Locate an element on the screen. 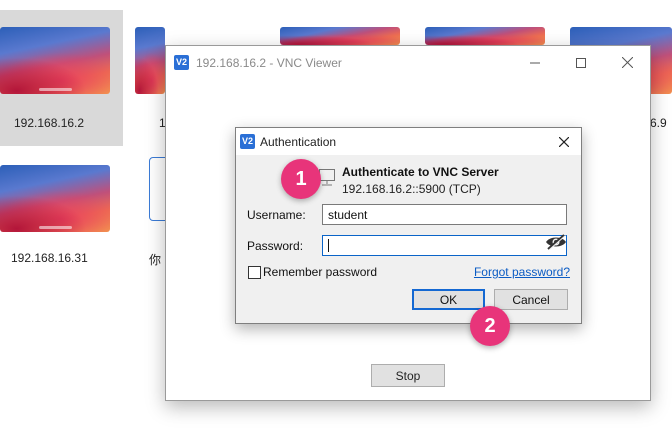 Image resolution: width=672 pixels, height=439 pixels. stop-button: Stop is located at coordinates (408, 375).